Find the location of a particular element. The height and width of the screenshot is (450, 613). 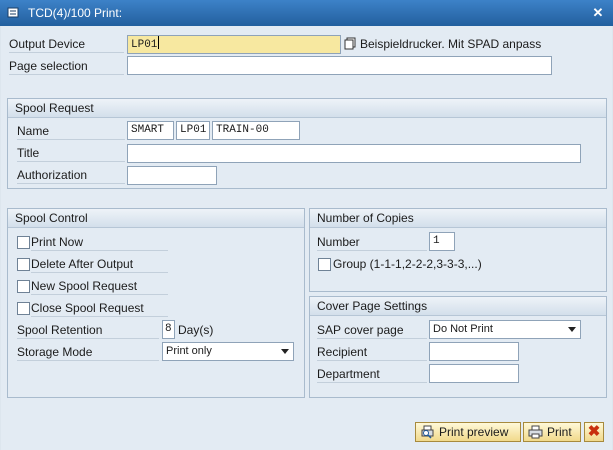

sap-cover-page-label: SAP cover page is located at coordinates (372, 330).